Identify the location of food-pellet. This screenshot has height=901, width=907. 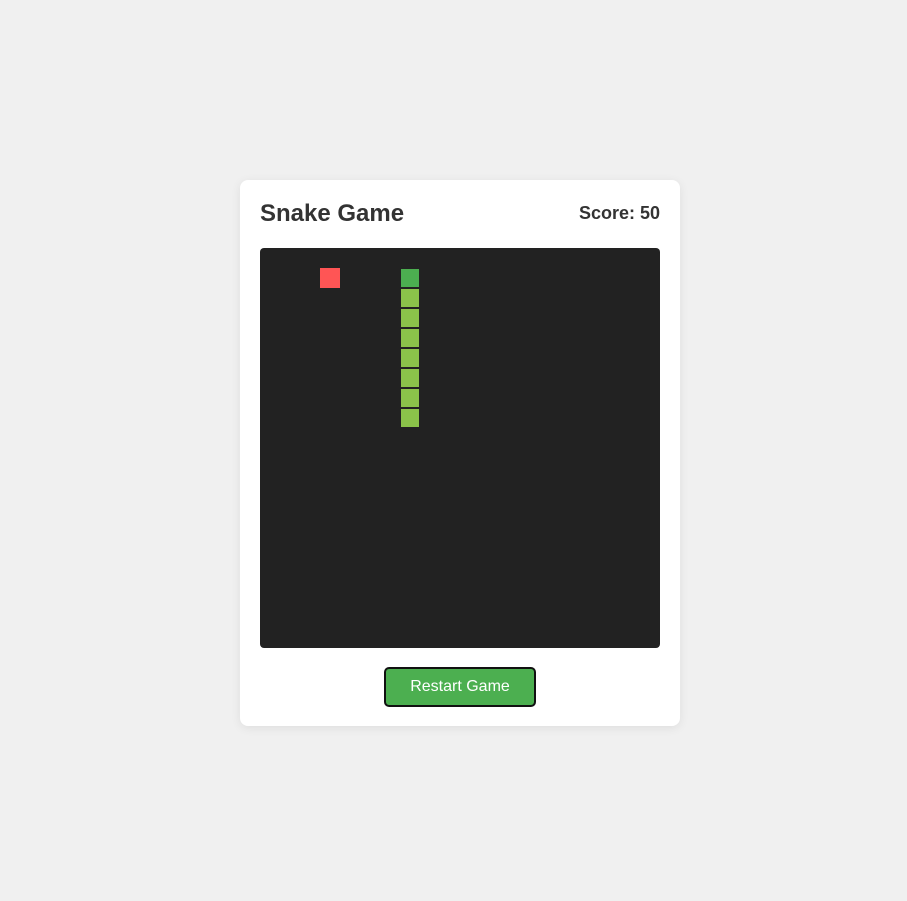
(330, 278).